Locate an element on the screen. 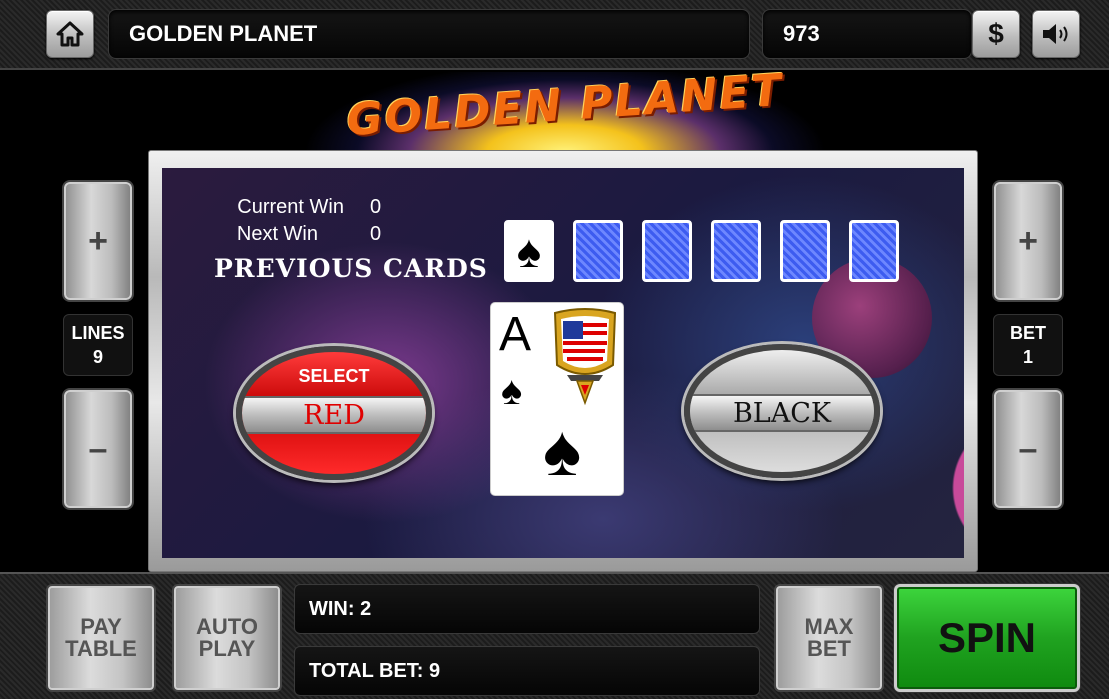  previous-cards-title: PREVIOUS CARDS is located at coordinates (351, 268).